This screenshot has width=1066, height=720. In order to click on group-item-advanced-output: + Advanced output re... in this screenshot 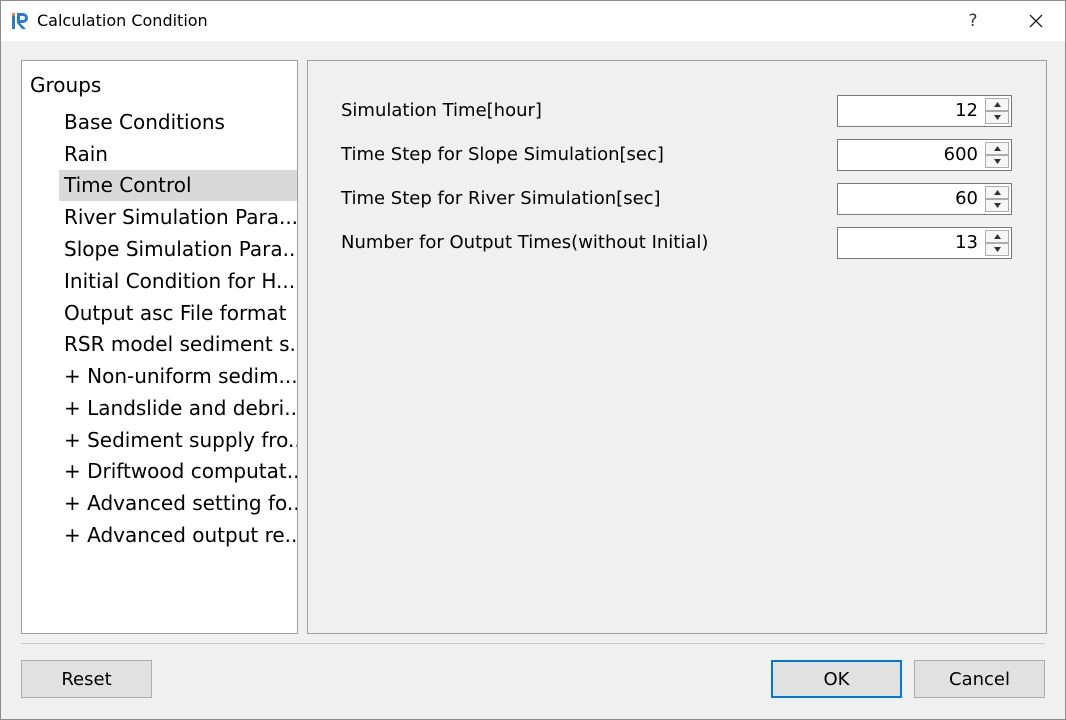, I will do `click(178, 535)`.